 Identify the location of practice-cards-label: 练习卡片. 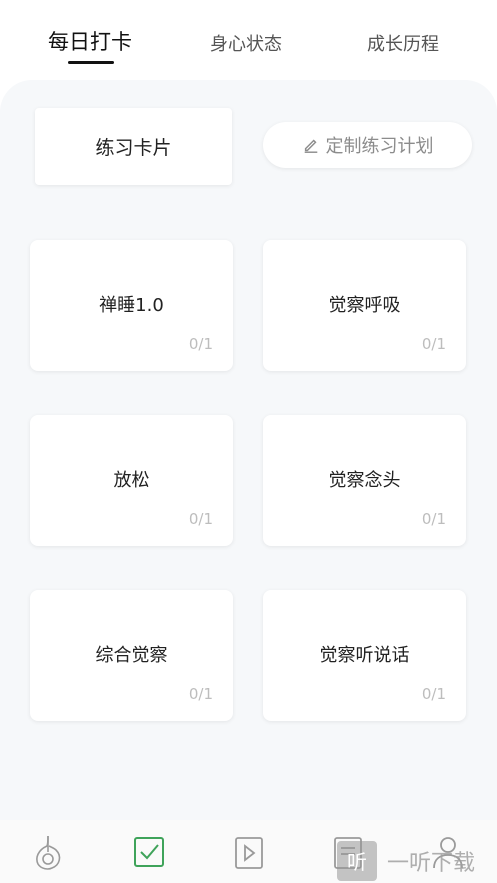
(133, 148).